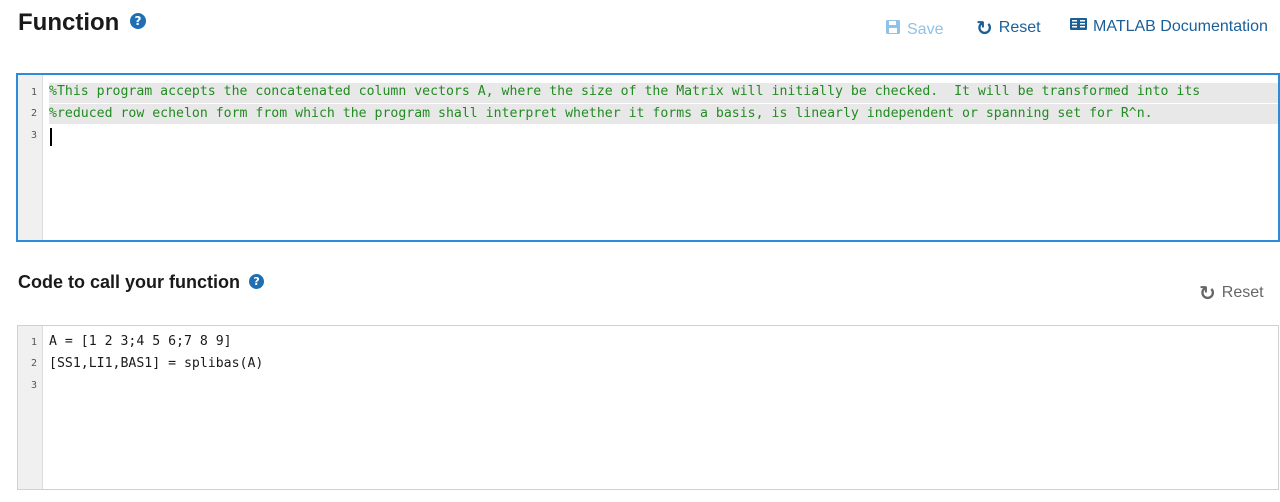 This screenshot has width=1280, height=502. I want to click on floppy-disk-icon, so click(893, 29).